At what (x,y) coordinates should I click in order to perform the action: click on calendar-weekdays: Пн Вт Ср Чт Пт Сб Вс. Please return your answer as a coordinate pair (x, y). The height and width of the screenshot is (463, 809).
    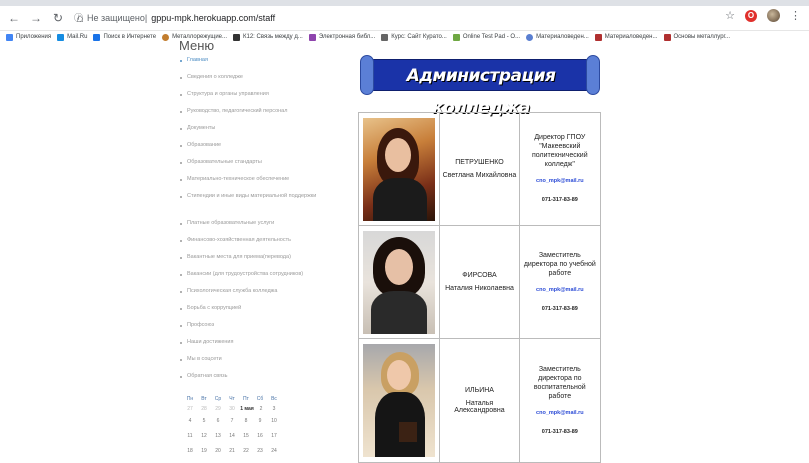
    Looking at the image, I should click on (231, 399).